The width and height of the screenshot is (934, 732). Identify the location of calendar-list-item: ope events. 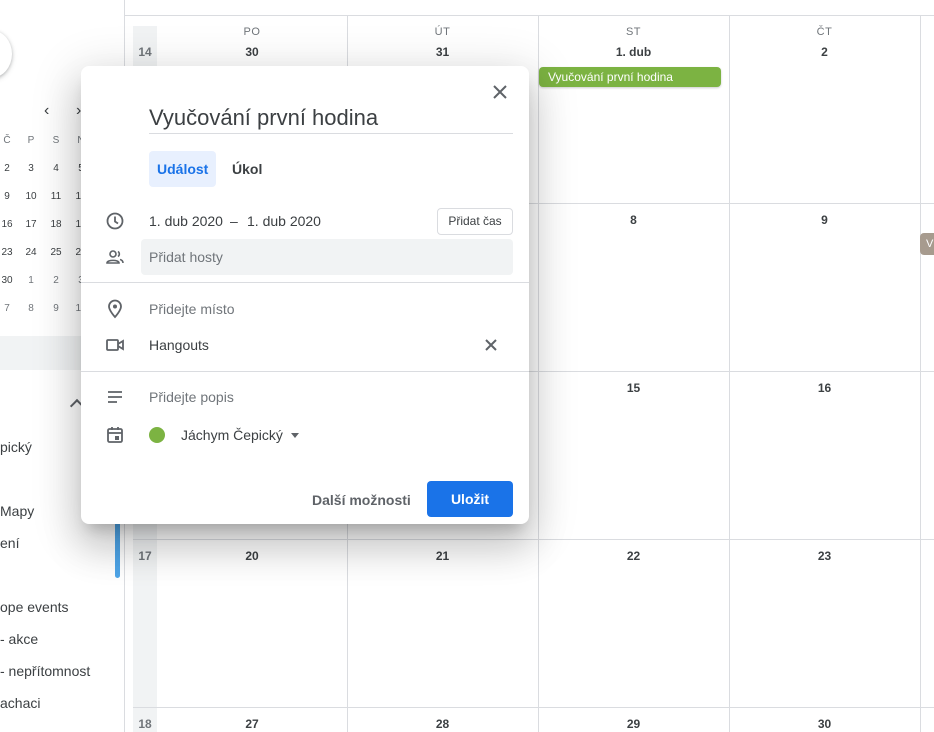
(34, 607).